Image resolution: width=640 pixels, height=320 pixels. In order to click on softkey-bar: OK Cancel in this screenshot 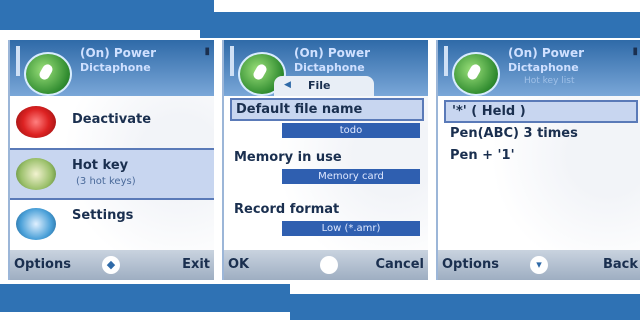, I will do `click(326, 265)`.